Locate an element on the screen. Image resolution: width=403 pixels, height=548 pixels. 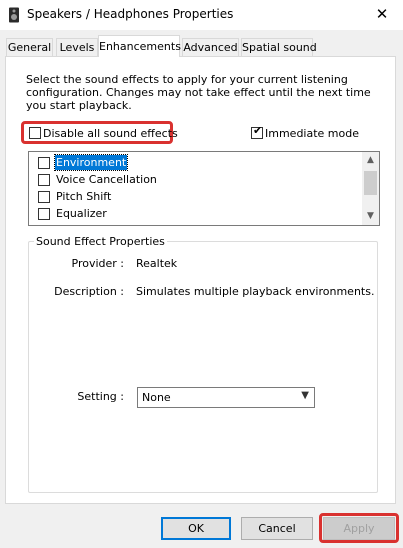
effect-label: Equalizer is located at coordinates (81, 213).